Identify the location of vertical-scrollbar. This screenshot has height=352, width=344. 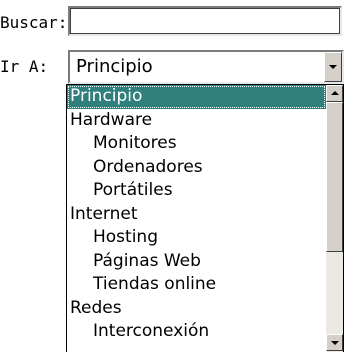
(334, 218).